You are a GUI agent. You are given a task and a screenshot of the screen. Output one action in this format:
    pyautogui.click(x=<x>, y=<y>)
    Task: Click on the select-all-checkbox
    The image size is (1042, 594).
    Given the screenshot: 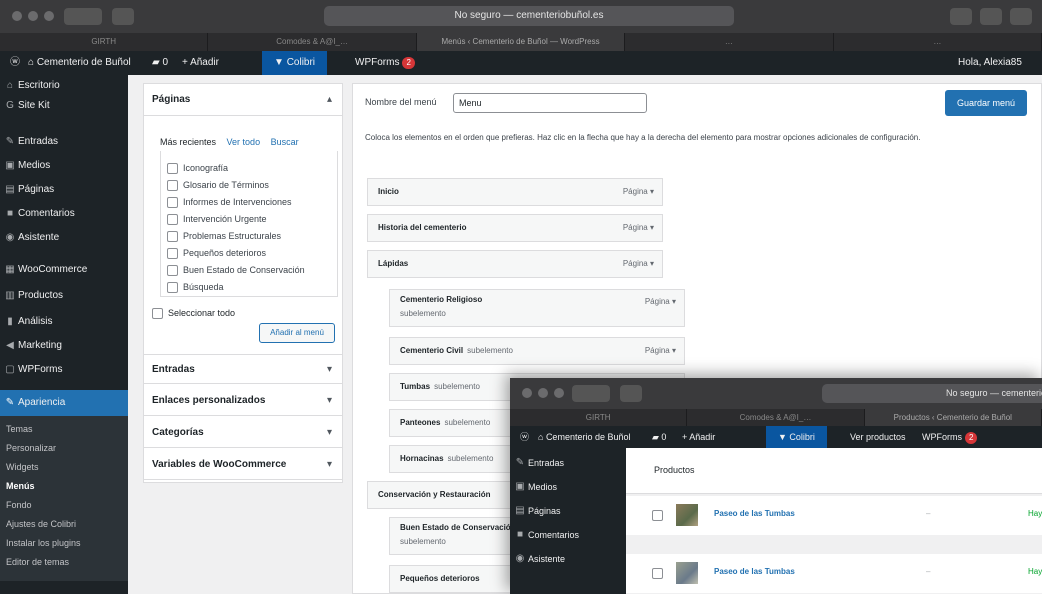 What is the action you would take?
    pyautogui.click(x=157, y=314)
    